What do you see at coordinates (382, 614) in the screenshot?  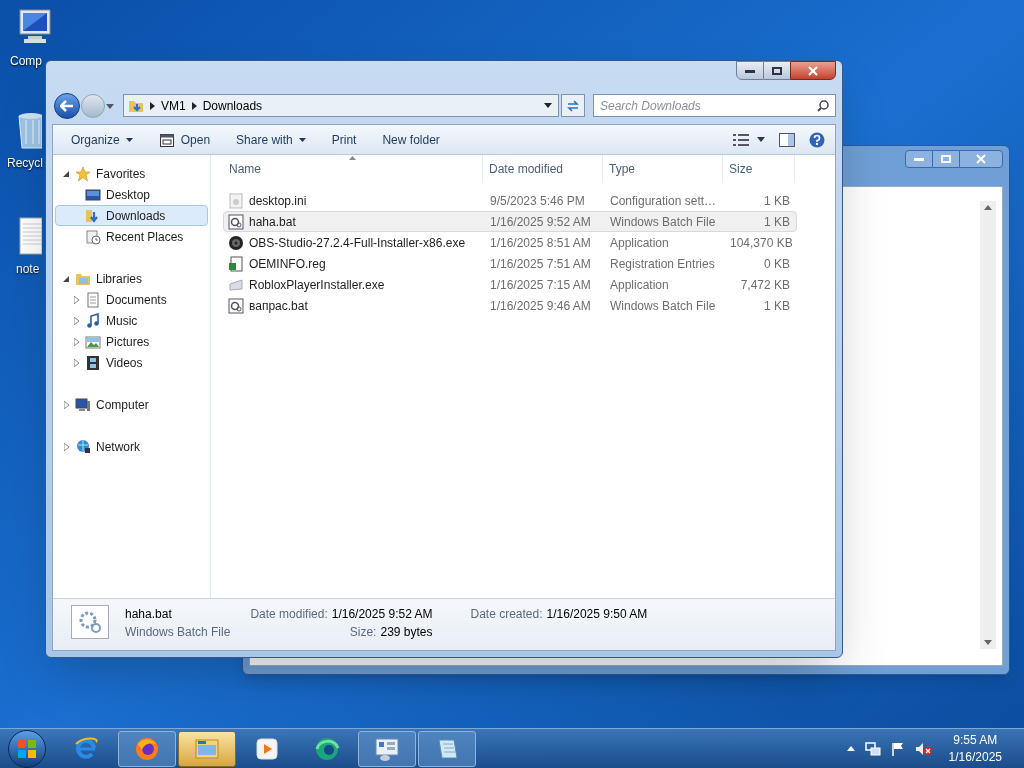 I see `property-value: 1/16/2025 9:52 AM` at bounding box center [382, 614].